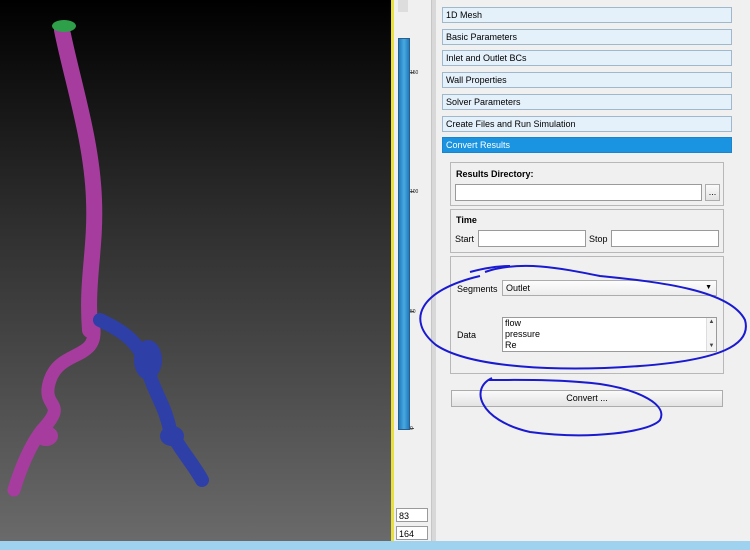  I want to click on time-slider, so click(404, 234).